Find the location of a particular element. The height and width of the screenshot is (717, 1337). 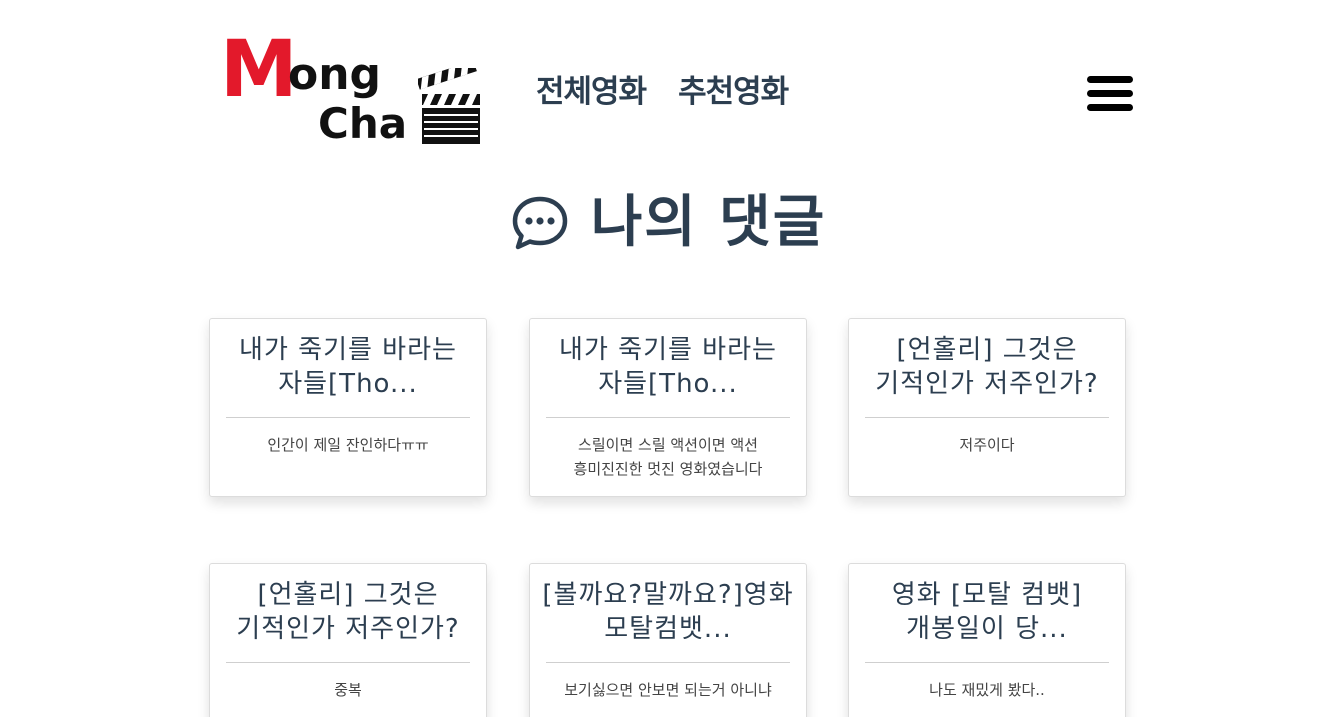

logo-letter-m: M is located at coordinates (259, 70).